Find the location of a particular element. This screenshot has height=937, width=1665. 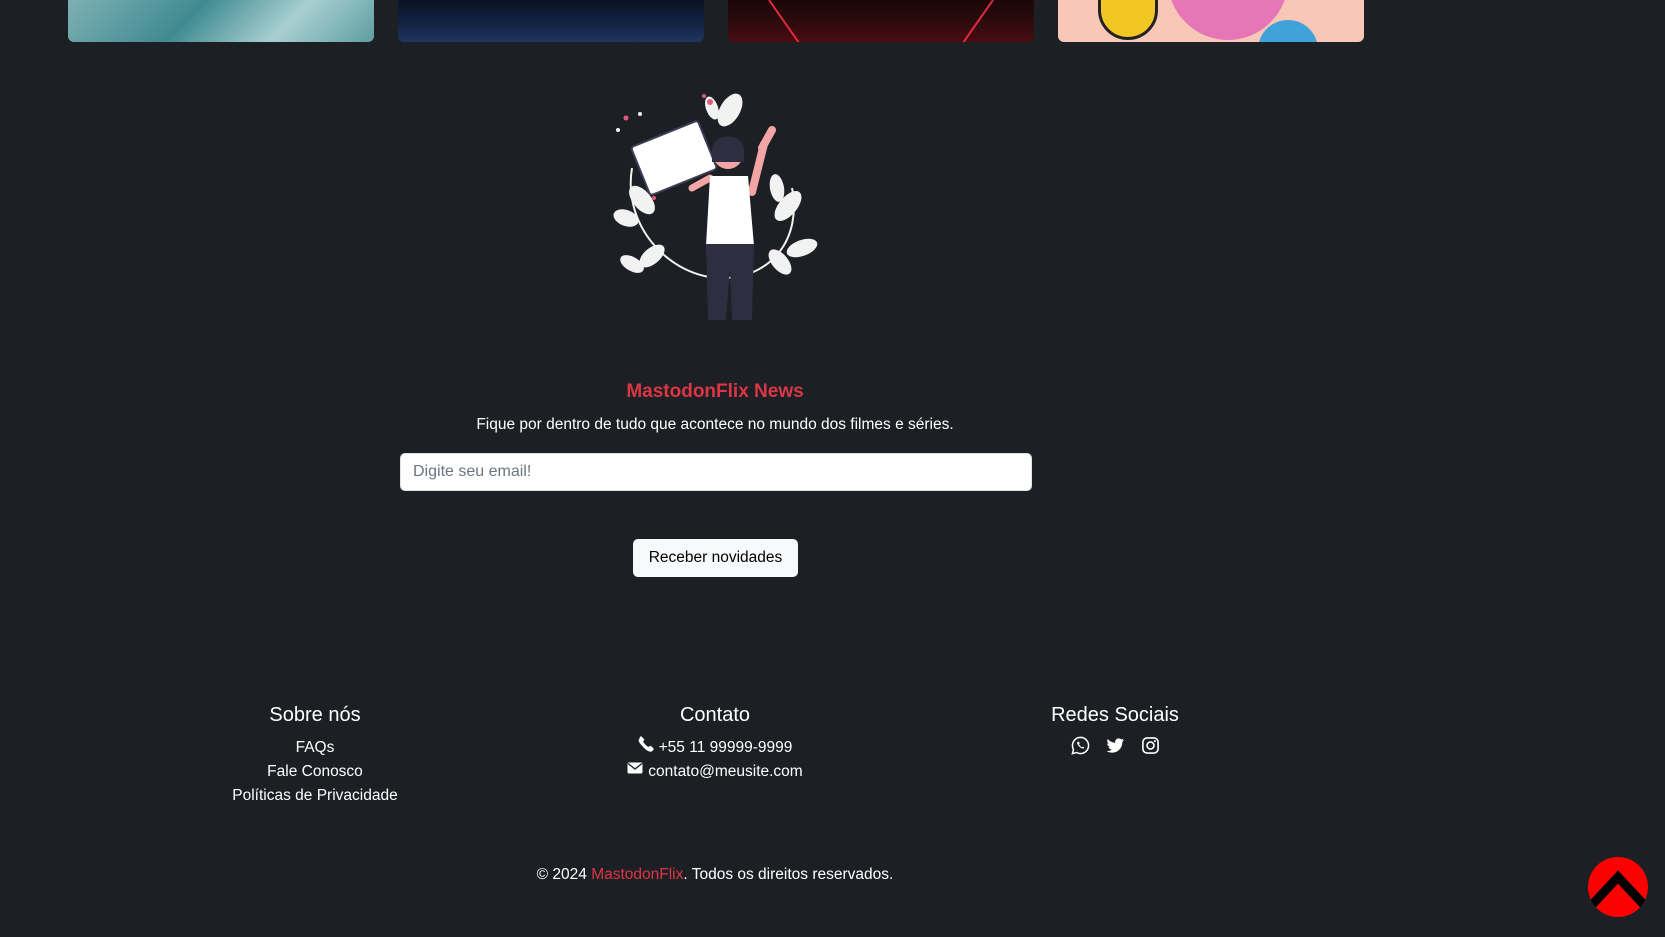

footer-contact-title: Contato is located at coordinates (715, 715).